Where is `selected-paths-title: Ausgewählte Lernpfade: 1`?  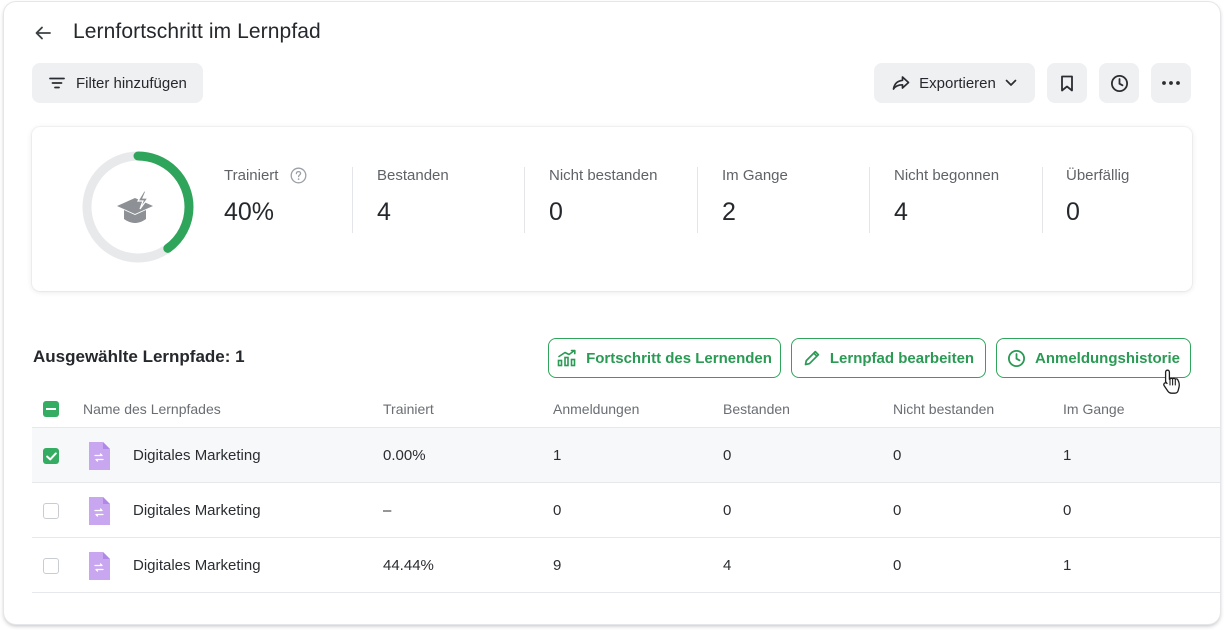
selected-paths-title: Ausgewählte Lernpfade: 1 is located at coordinates (139, 356).